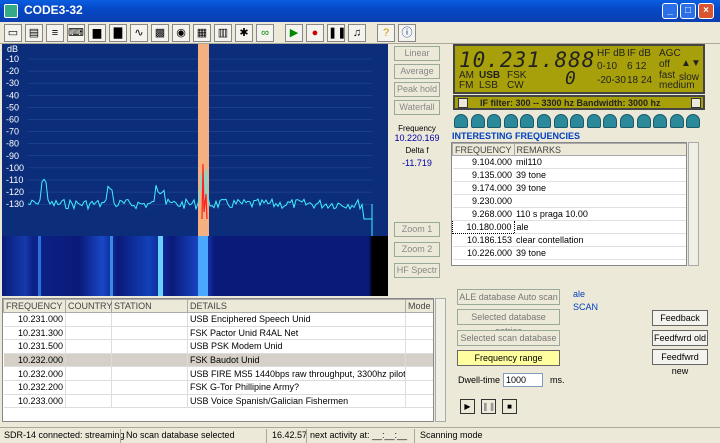 The height and width of the screenshot is (443, 720). What do you see at coordinates (670, 11) in the screenshot?
I see `minimize-button: _` at bounding box center [670, 11].